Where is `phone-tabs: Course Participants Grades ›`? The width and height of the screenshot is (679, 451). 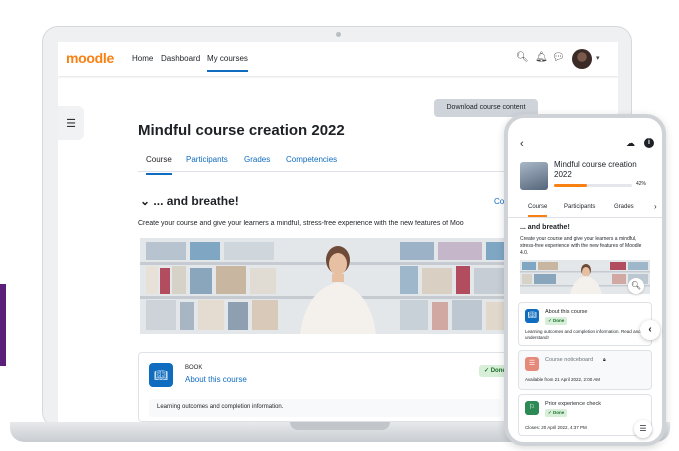
phone-tabs: Course Participants Grades › is located at coordinates (585, 208).